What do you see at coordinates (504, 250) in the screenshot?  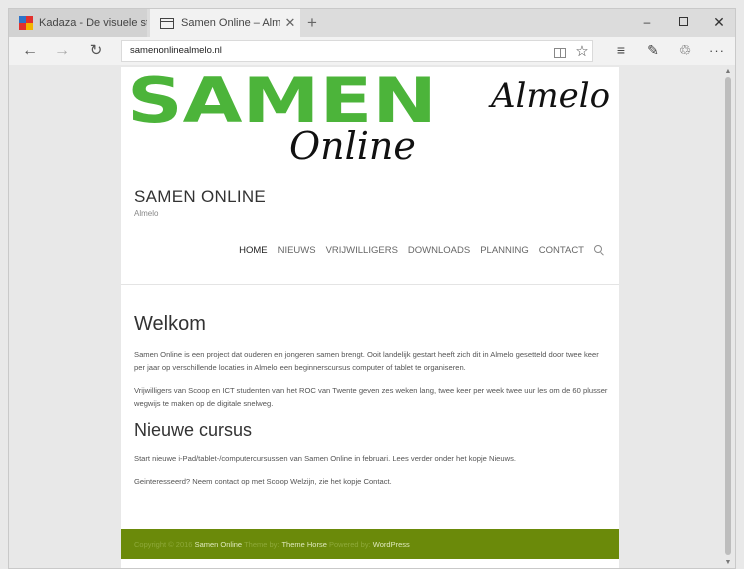 I see `menu-item-planning: PLANNING` at bounding box center [504, 250].